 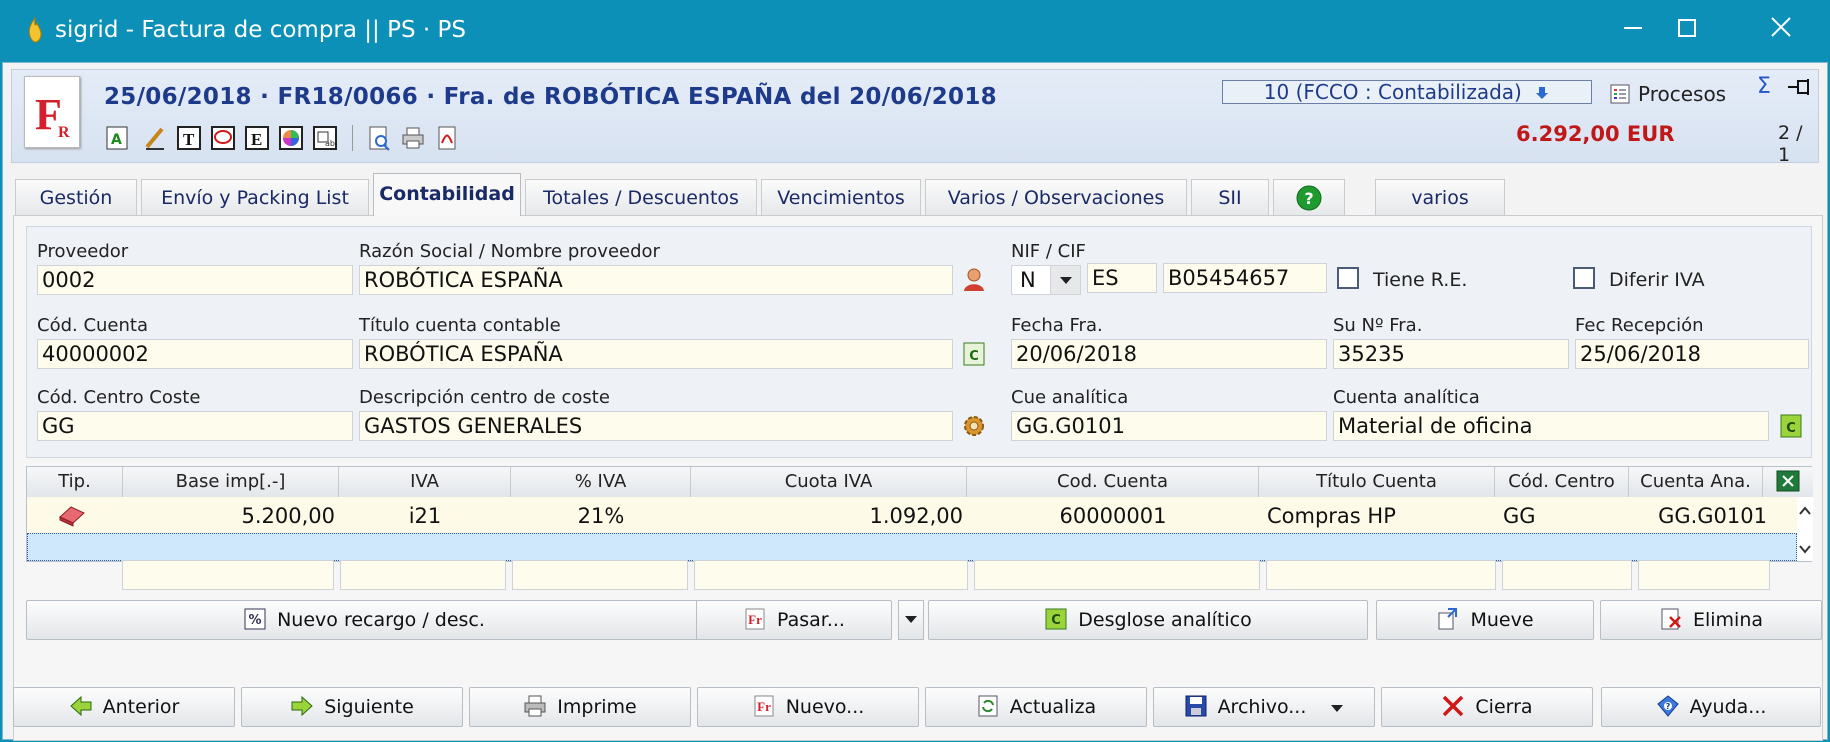 What do you see at coordinates (1392, 92) in the screenshot?
I see `status-text: 10 (FCCO : Contabilizada)` at bounding box center [1392, 92].